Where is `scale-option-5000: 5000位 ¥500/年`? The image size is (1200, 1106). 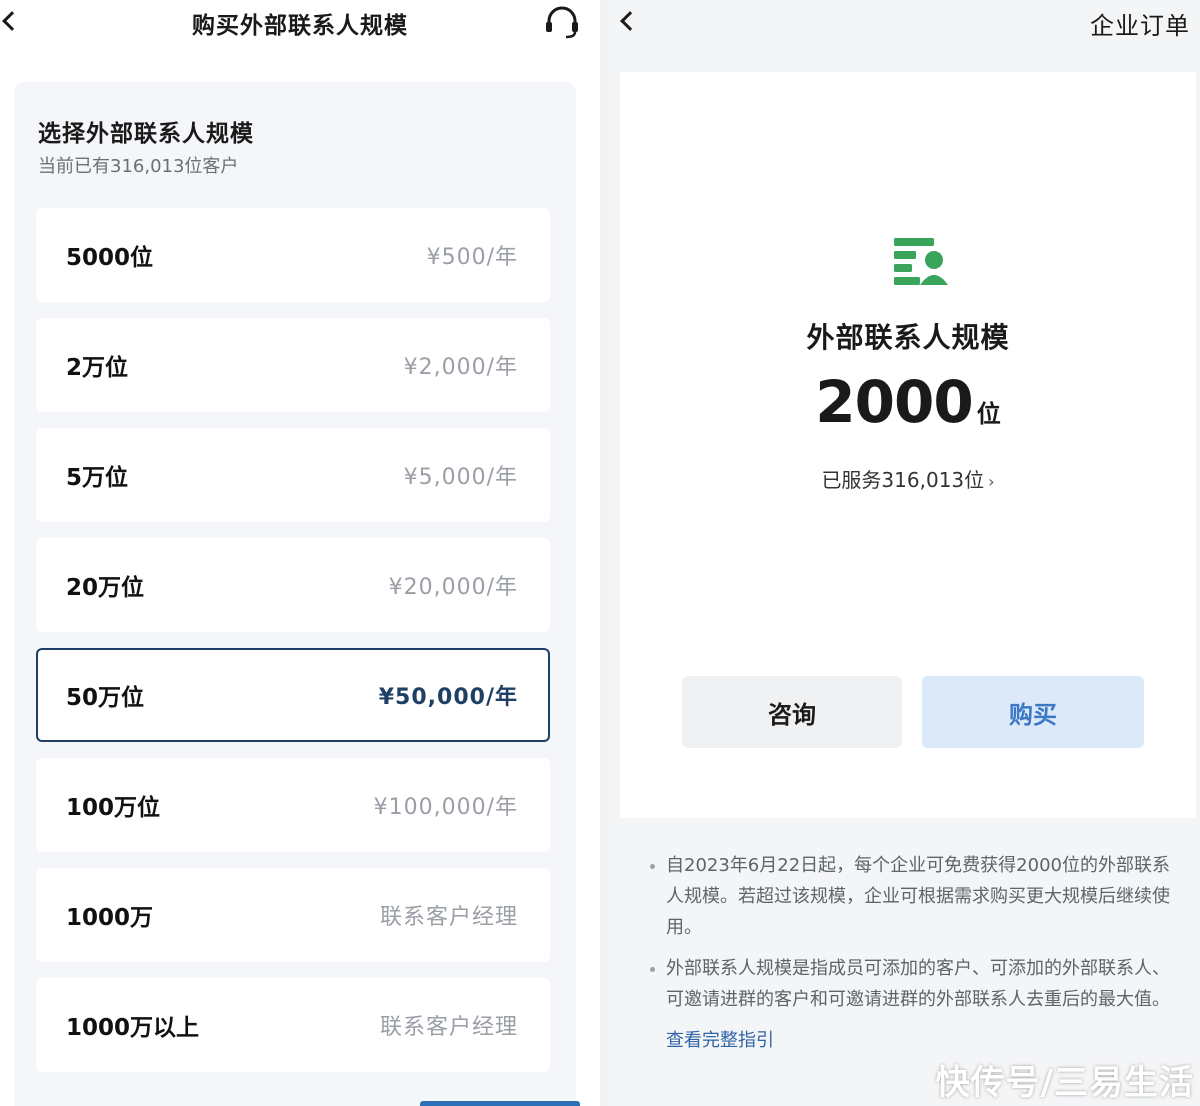 scale-option-5000: 5000位 ¥500/年 is located at coordinates (293, 255).